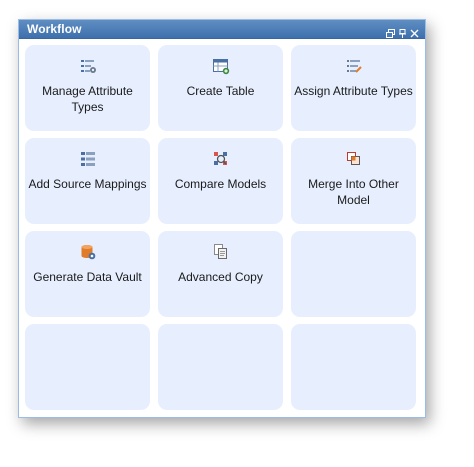 The width and height of the screenshot is (474, 467). What do you see at coordinates (221, 252) in the screenshot?
I see `copy-icon` at bounding box center [221, 252].